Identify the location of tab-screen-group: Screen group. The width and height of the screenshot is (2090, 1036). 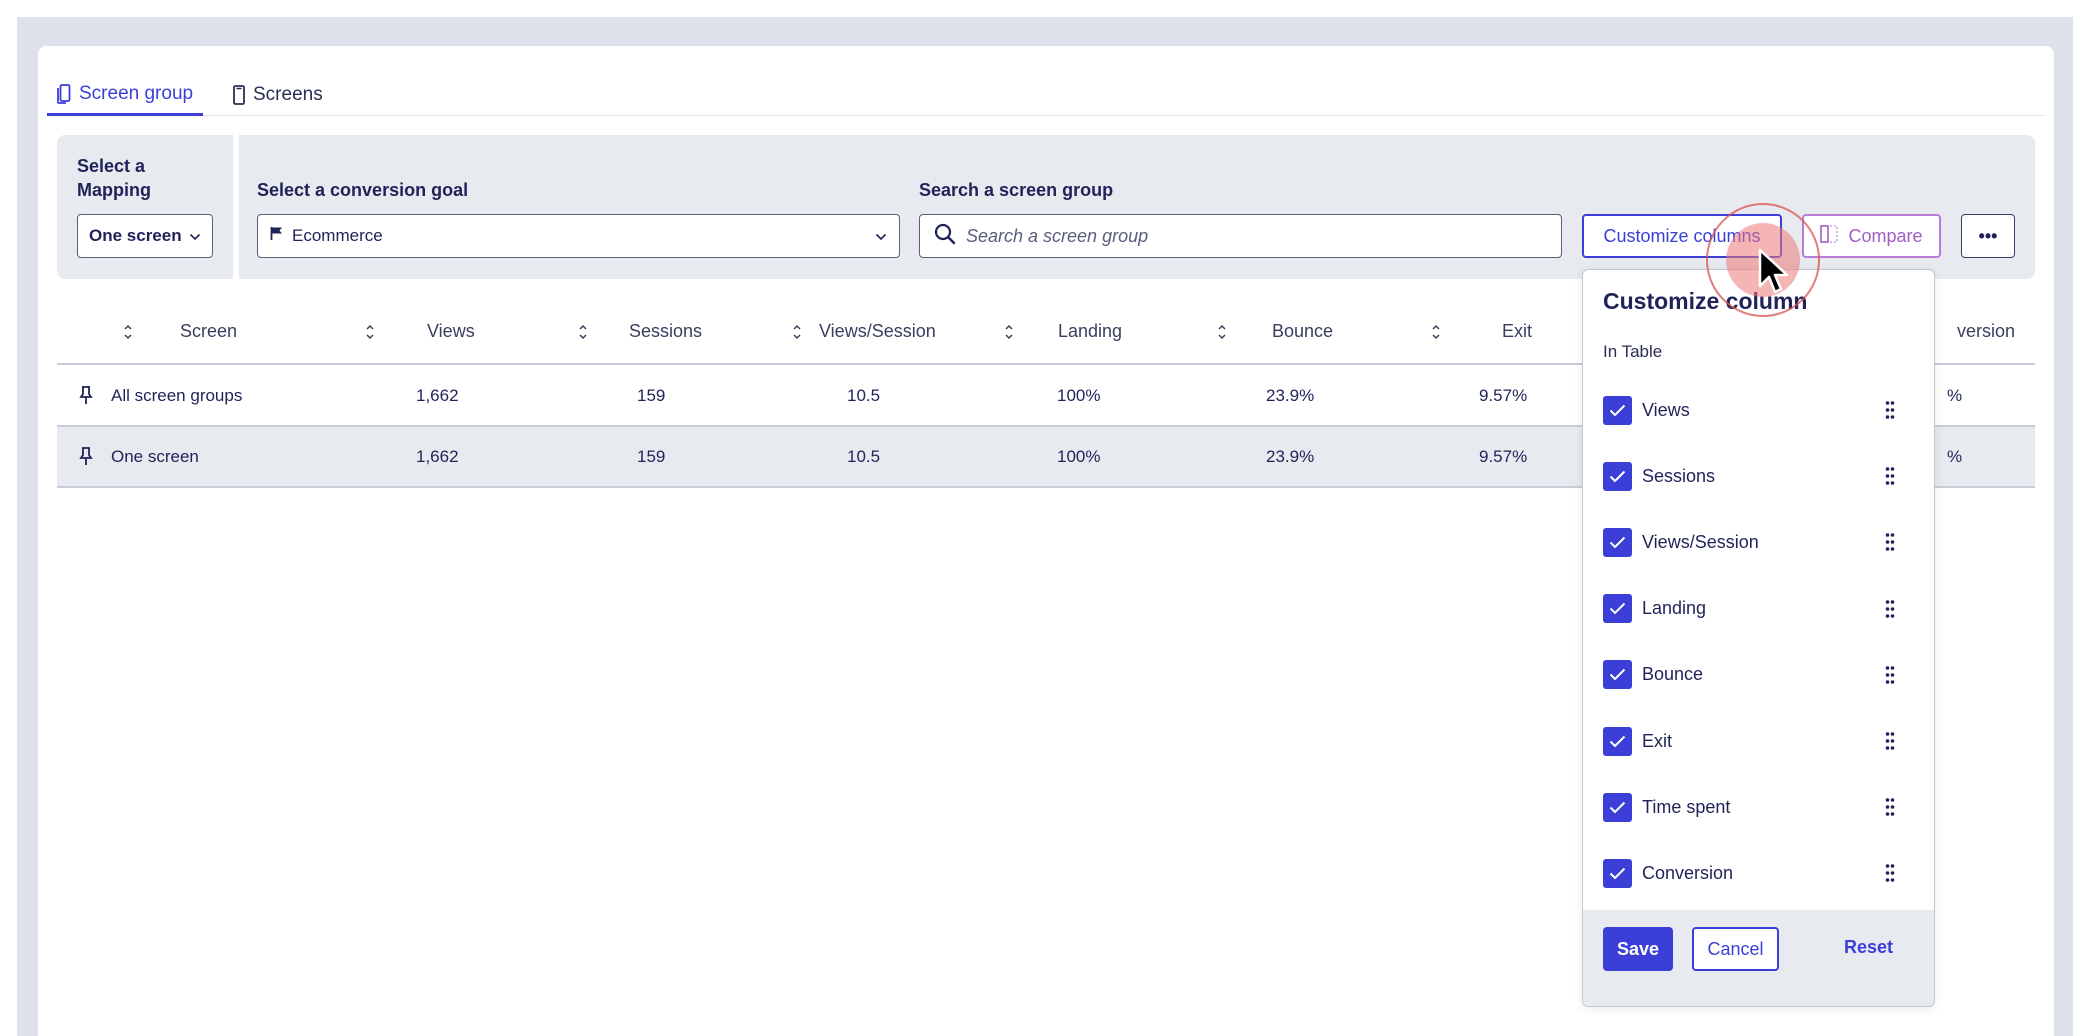
(125, 95).